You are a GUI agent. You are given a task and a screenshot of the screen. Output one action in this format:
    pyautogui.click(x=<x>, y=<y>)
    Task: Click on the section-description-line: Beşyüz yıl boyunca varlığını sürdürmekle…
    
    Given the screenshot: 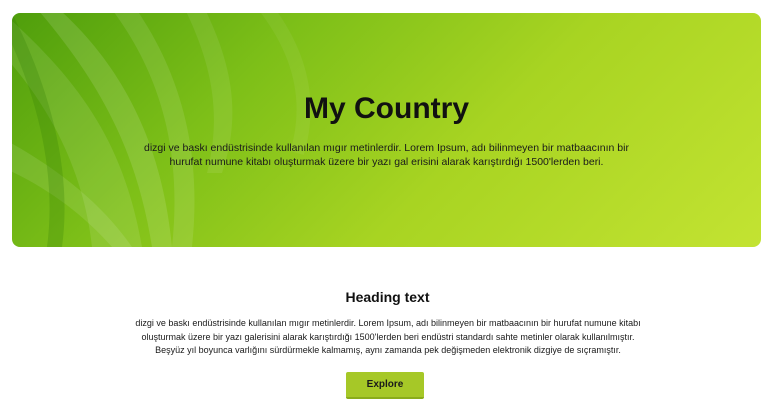 What is the action you would take?
    pyautogui.click(x=388, y=350)
    